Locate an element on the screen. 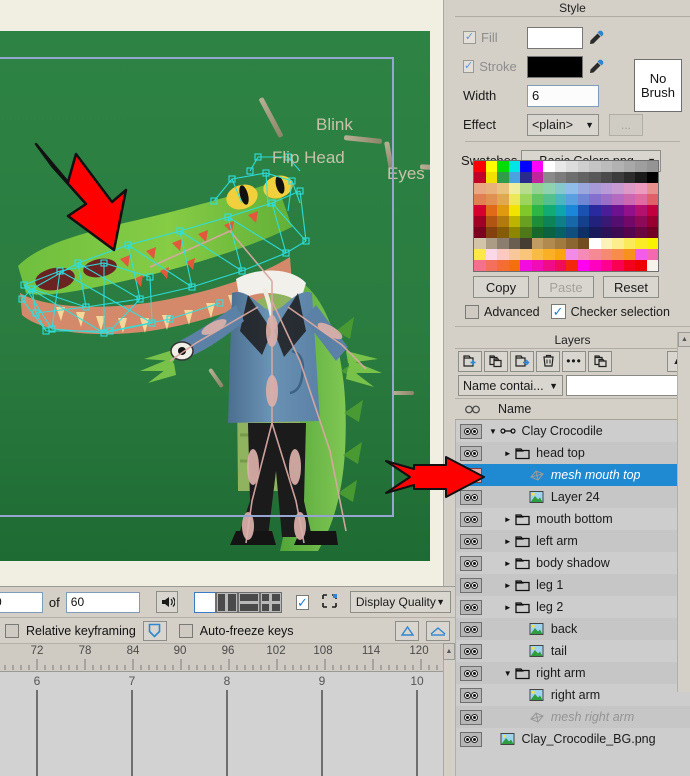 The image size is (690, 776). fit-horizontal-icon is located at coordinates (438, 630).